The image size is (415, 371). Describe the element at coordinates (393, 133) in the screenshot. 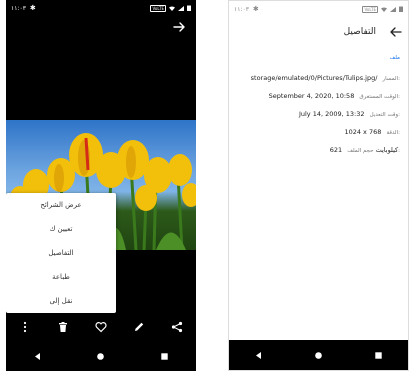

I see `detail-label: الدقة:` at that location.